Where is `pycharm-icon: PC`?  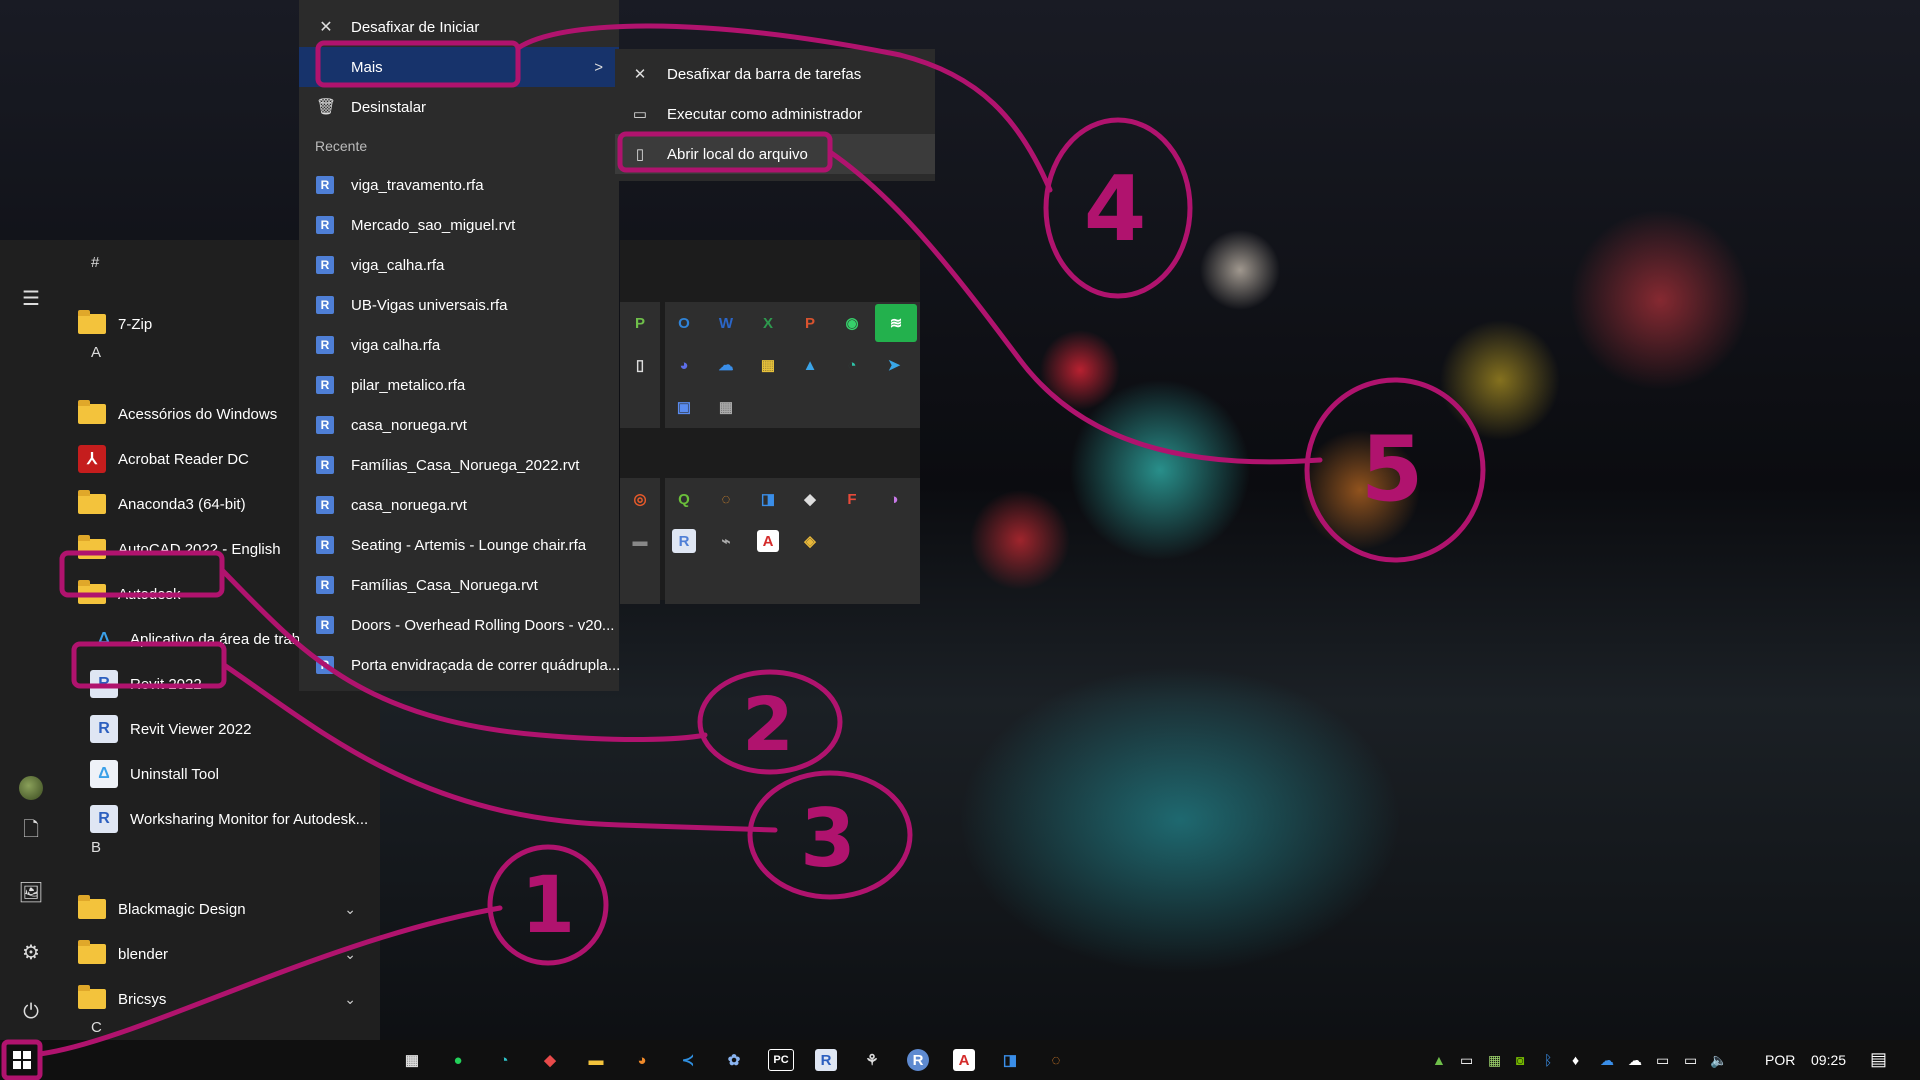
pycharm-icon: PC is located at coordinates (781, 1060).